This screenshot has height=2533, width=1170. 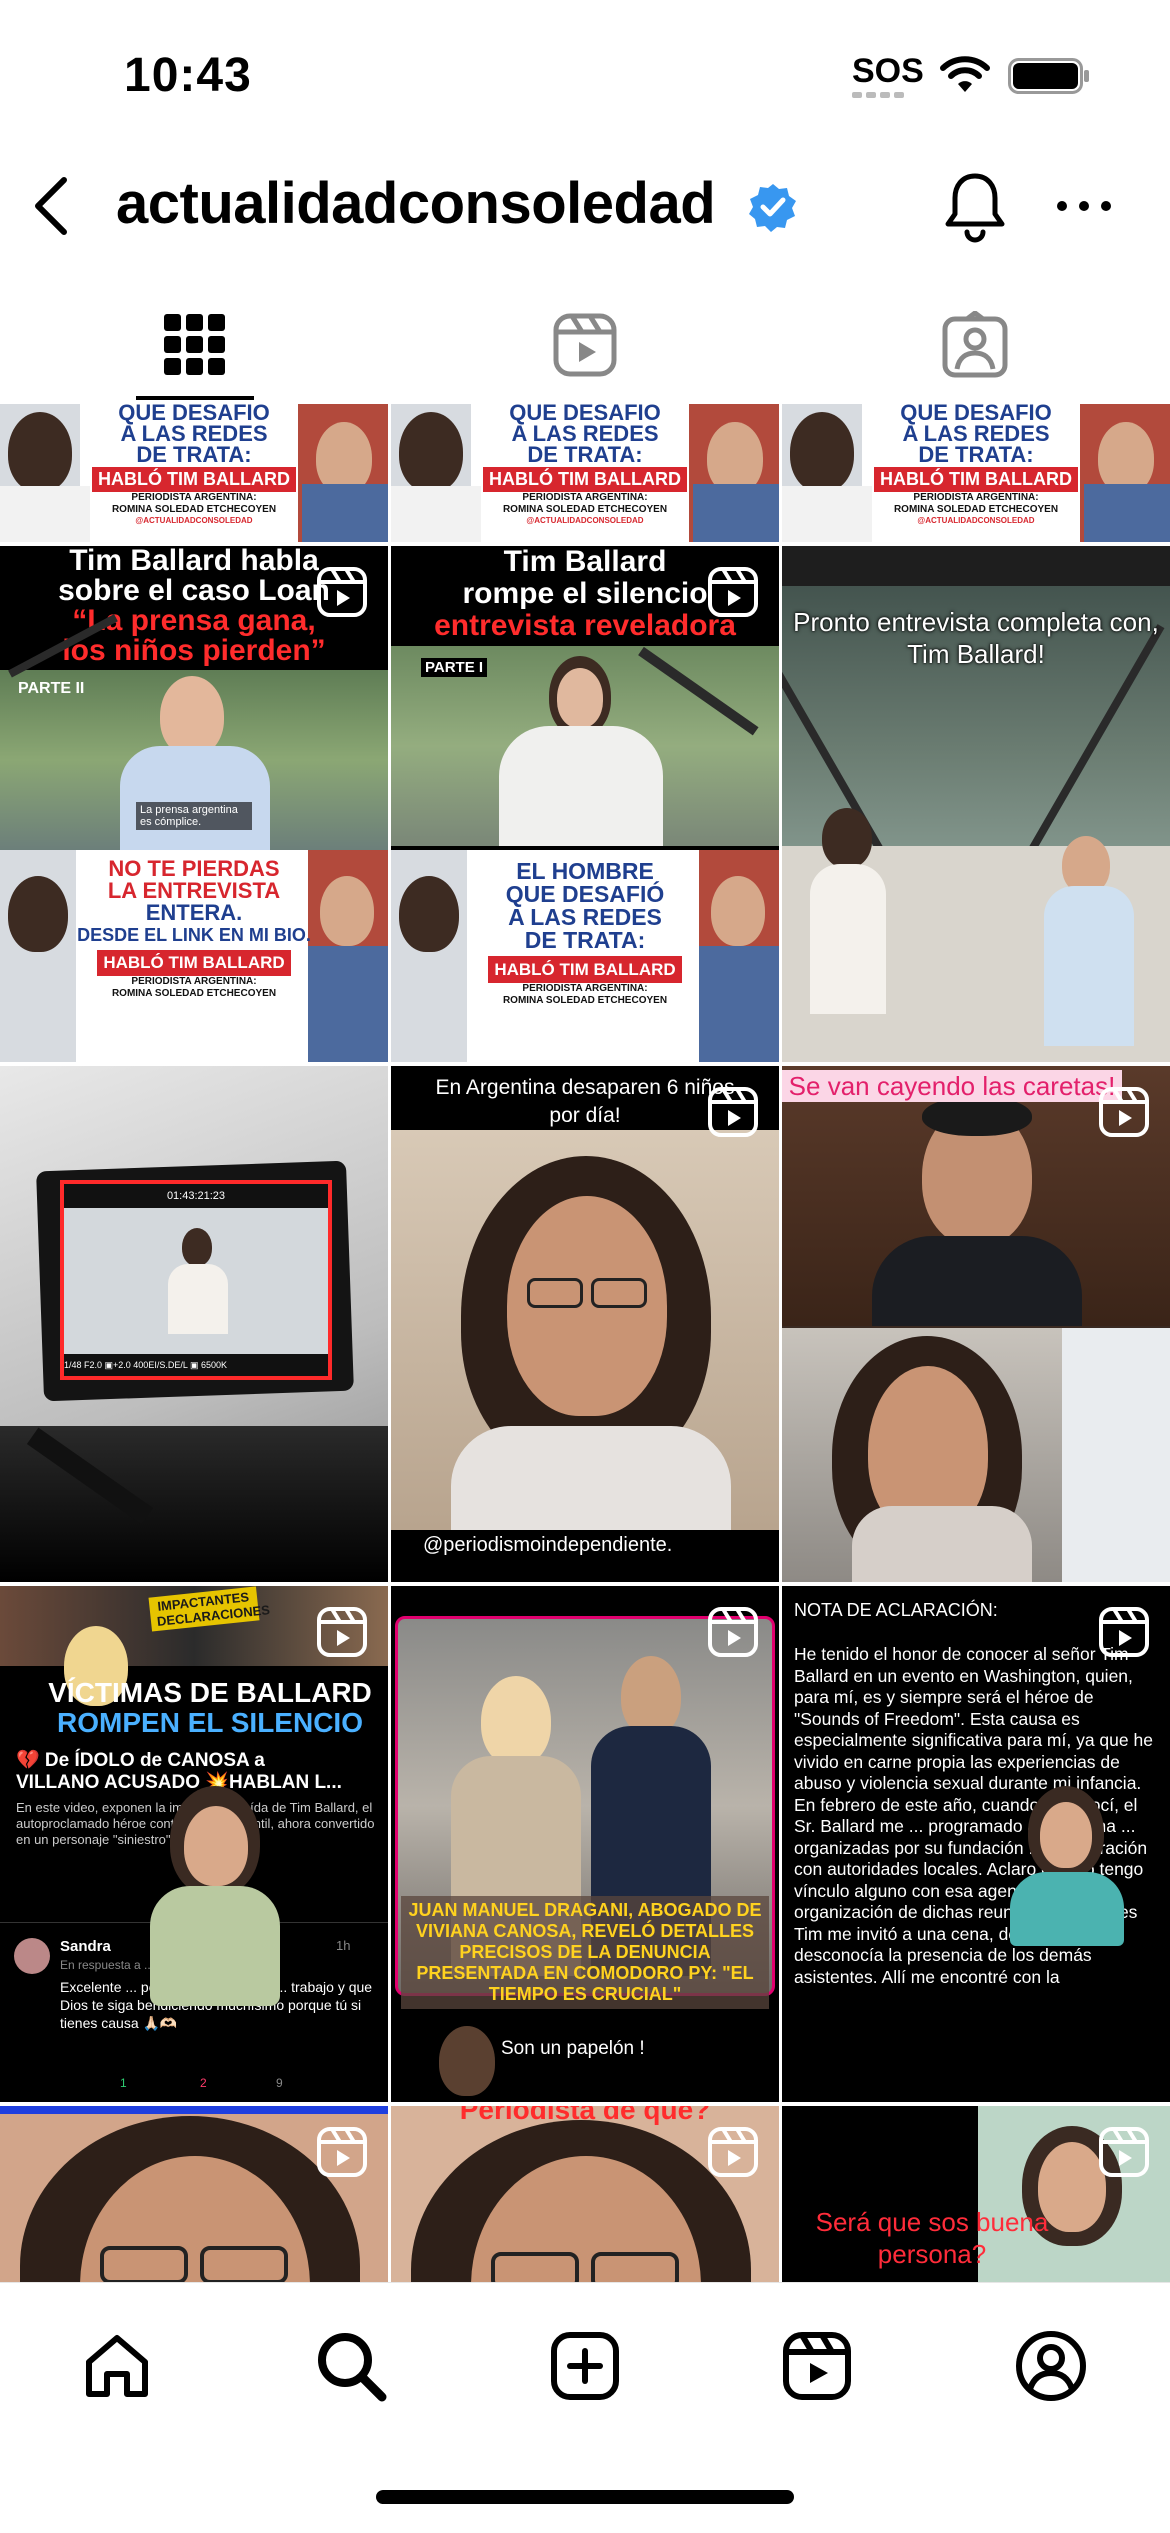 What do you see at coordinates (123, 2083) in the screenshot?
I see `repost-count: 1` at bounding box center [123, 2083].